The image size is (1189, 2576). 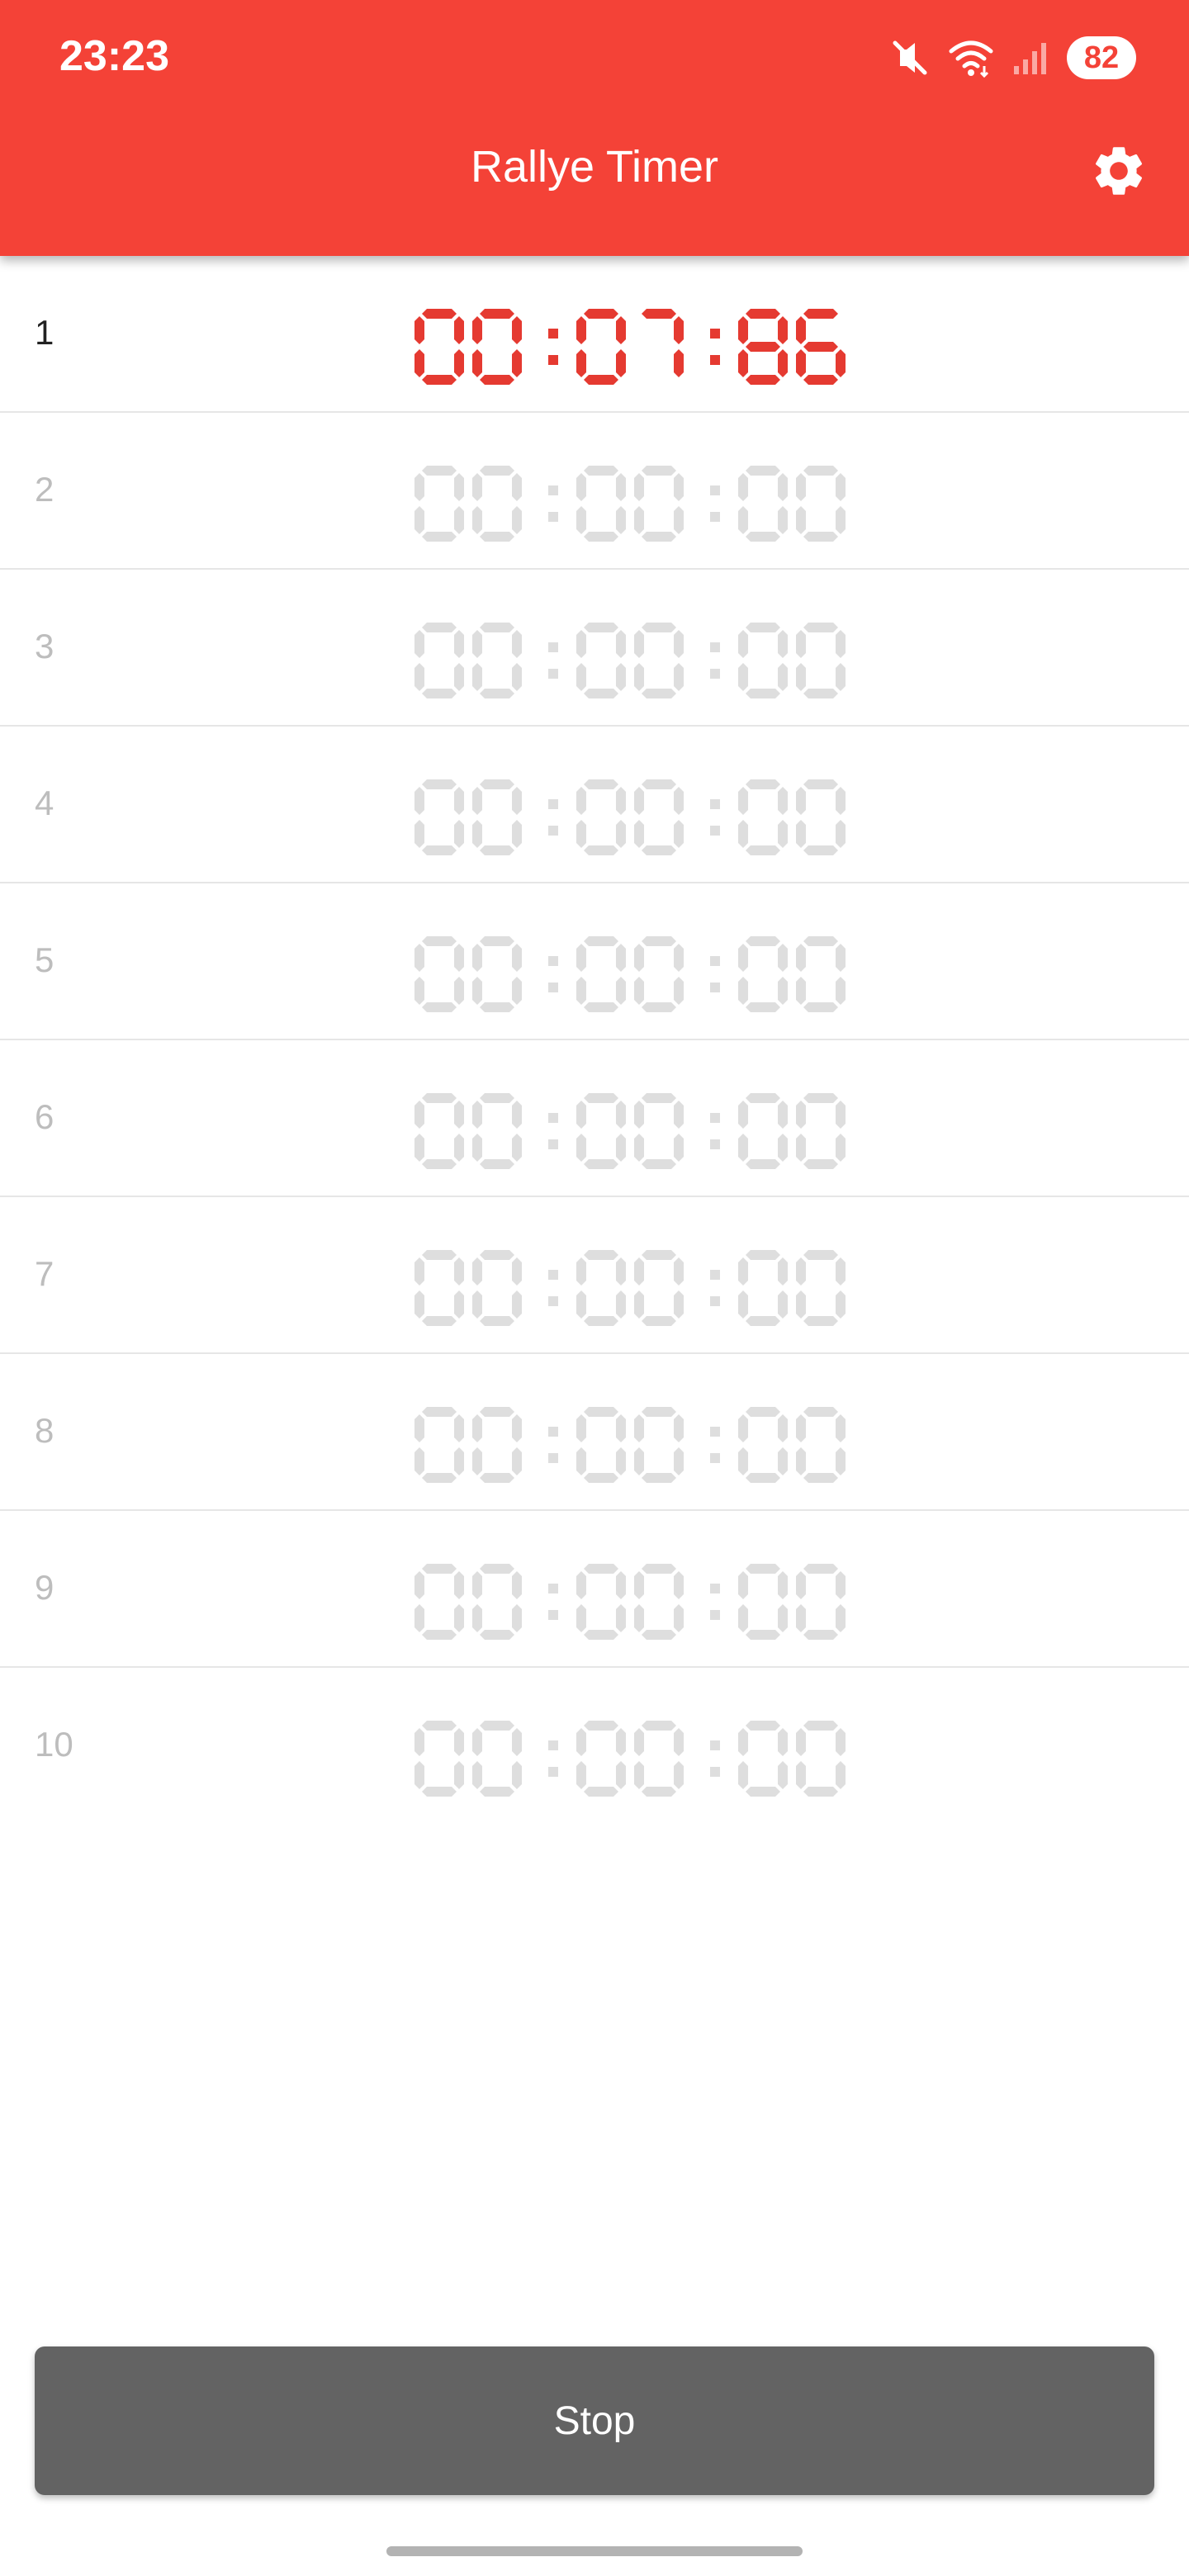 I want to click on mute-icon, so click(x=910, y=58).